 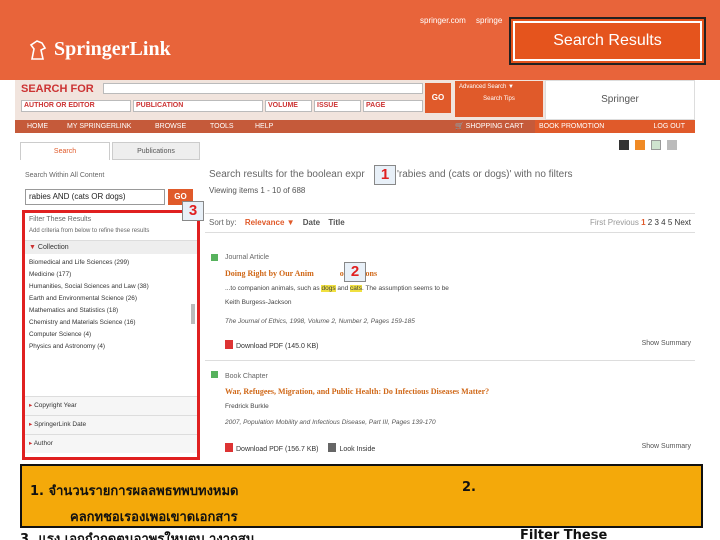 I want to click on download-pdf-link: Download PDF (156.7 KB) Look Inside, so click(x=300, y=448).